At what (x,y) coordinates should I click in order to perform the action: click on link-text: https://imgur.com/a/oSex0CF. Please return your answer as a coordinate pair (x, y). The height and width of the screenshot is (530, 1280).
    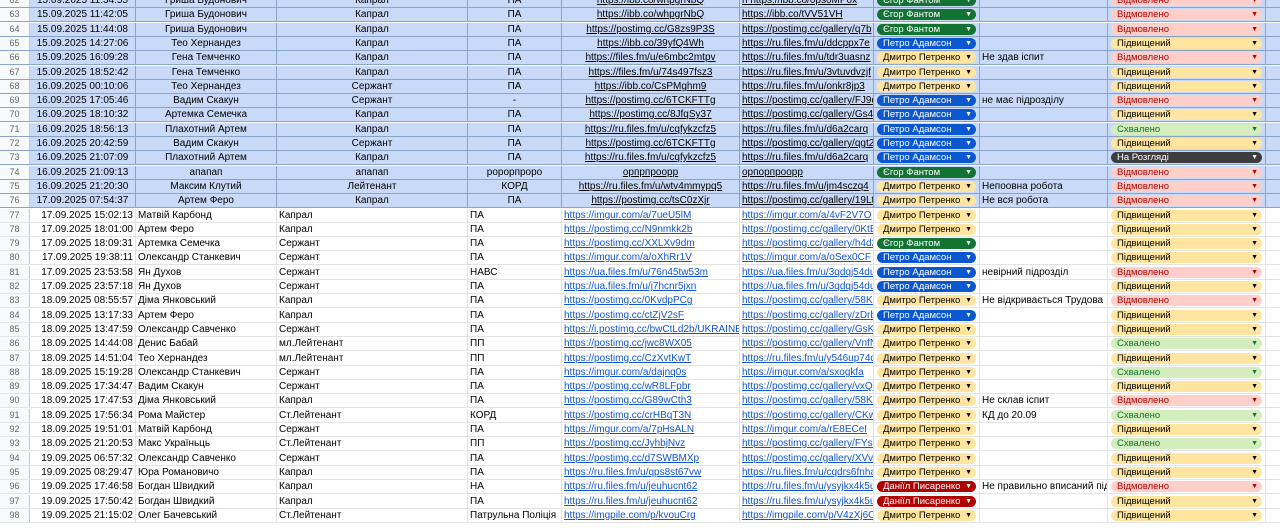
    Looking at the image, I should click on (806, 257).